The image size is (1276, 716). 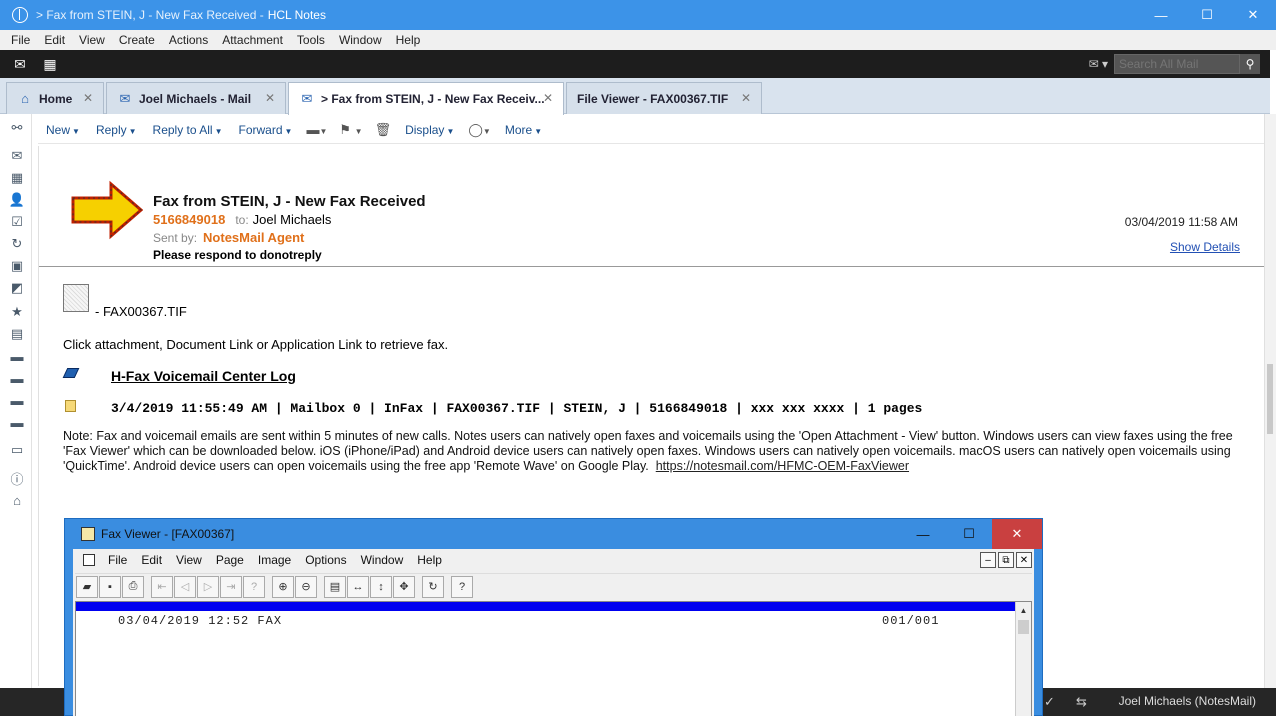 What do you see at coordinates (988, 560) in the screenshot?
I see `mdi-minimize-button: –` at bounding box center [988, 560].